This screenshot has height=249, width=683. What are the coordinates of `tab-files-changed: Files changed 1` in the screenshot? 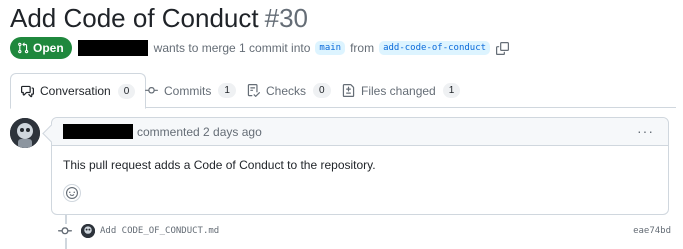 It's located at (401, 90).